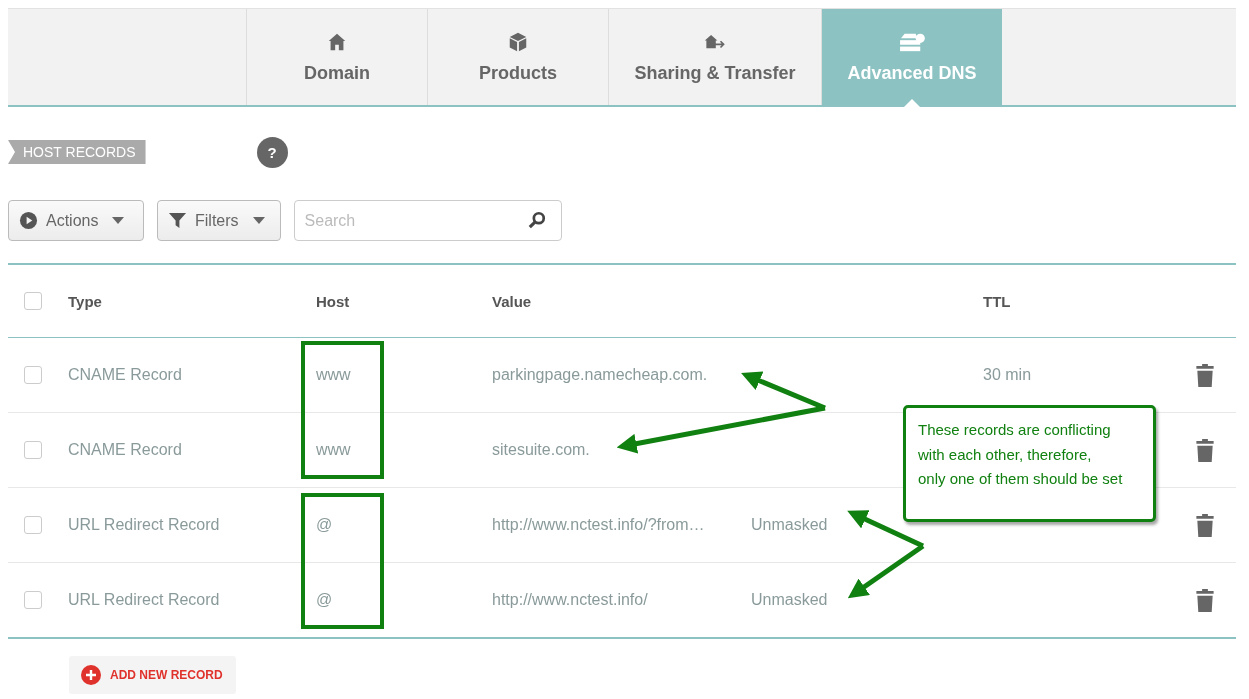  I want to click on search-field: Search, so click(427, 220).